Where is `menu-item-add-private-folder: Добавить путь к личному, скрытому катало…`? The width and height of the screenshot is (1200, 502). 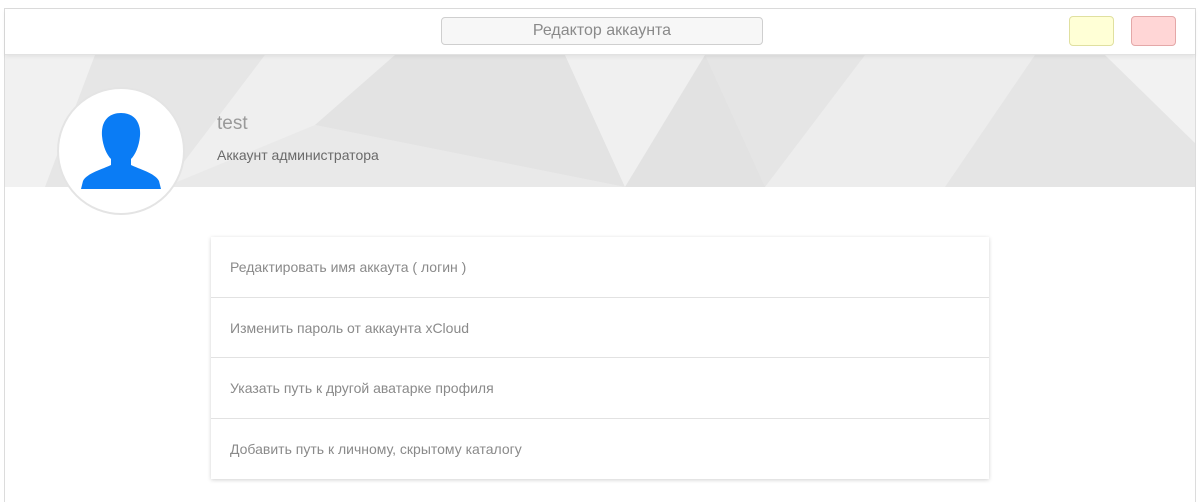
menu-item-add-private-folder: Добавить путь к личному, скрытому катало… is located at coordinates (600, 449).